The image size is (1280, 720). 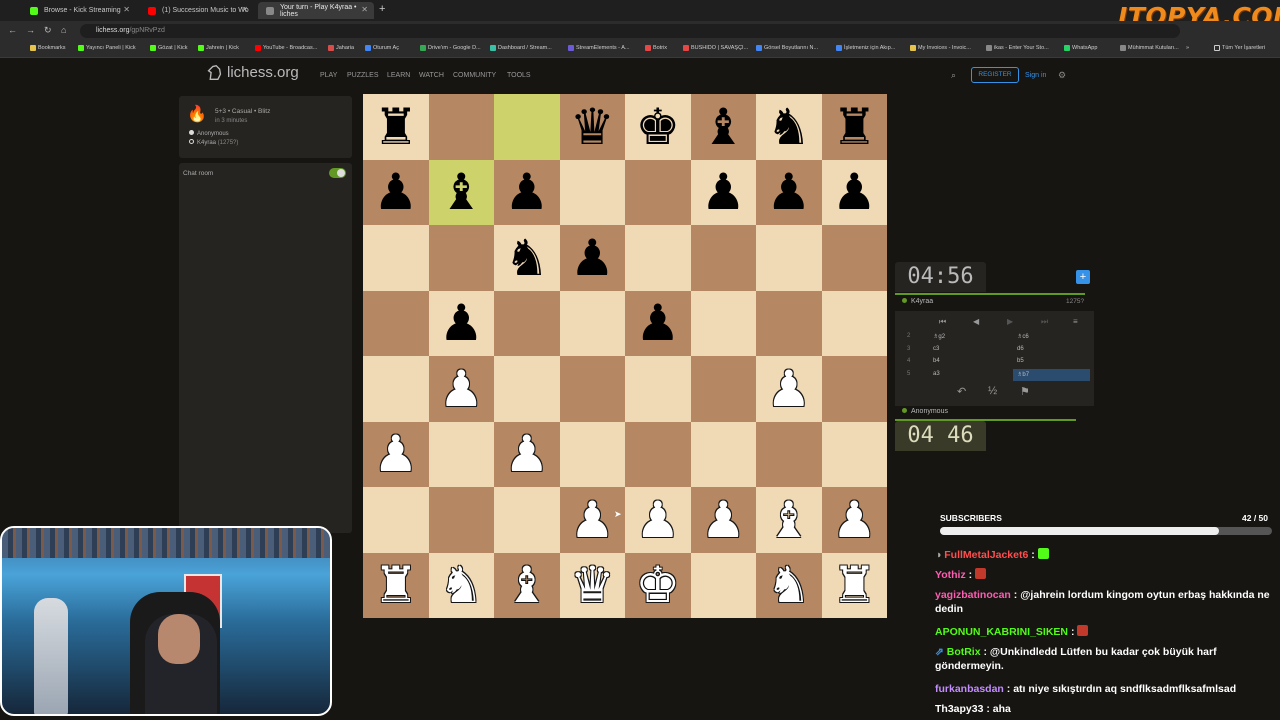 What do you see at coordinates (1051, 374) in the screenshot?
I see `black-move: ♗b7` at bounding box center [1051, 374].